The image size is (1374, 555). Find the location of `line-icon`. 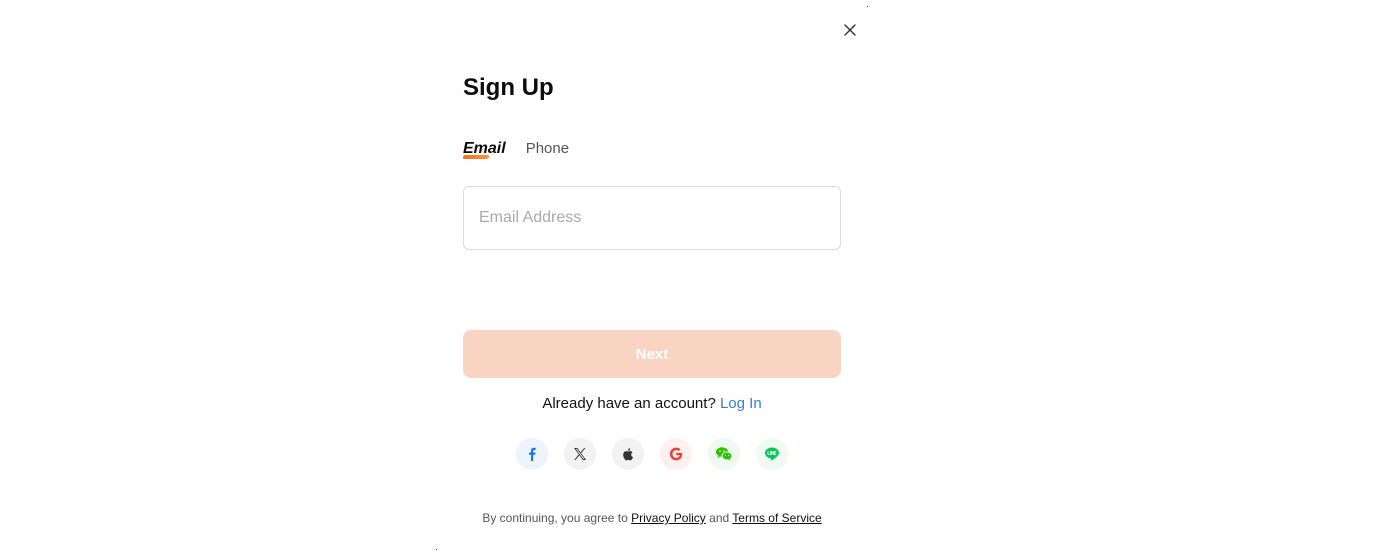

line-icon is located at coordinates (772, 454).